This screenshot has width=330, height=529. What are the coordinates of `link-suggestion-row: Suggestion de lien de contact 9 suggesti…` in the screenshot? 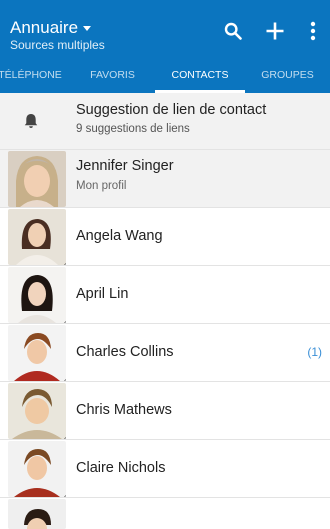 It's located at (165, 121).